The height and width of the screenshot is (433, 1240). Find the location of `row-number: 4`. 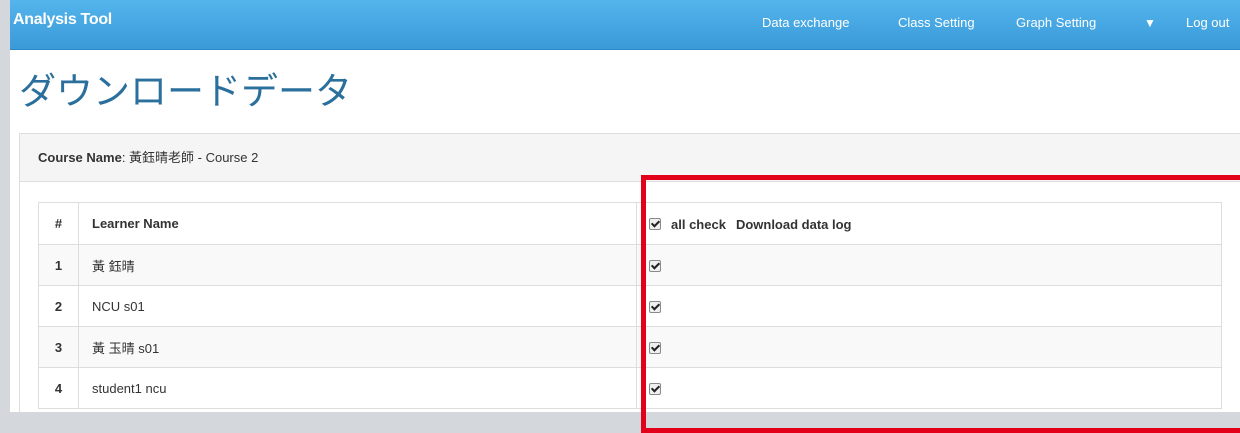

row-number: 4 is located at coordinates (58, 388).